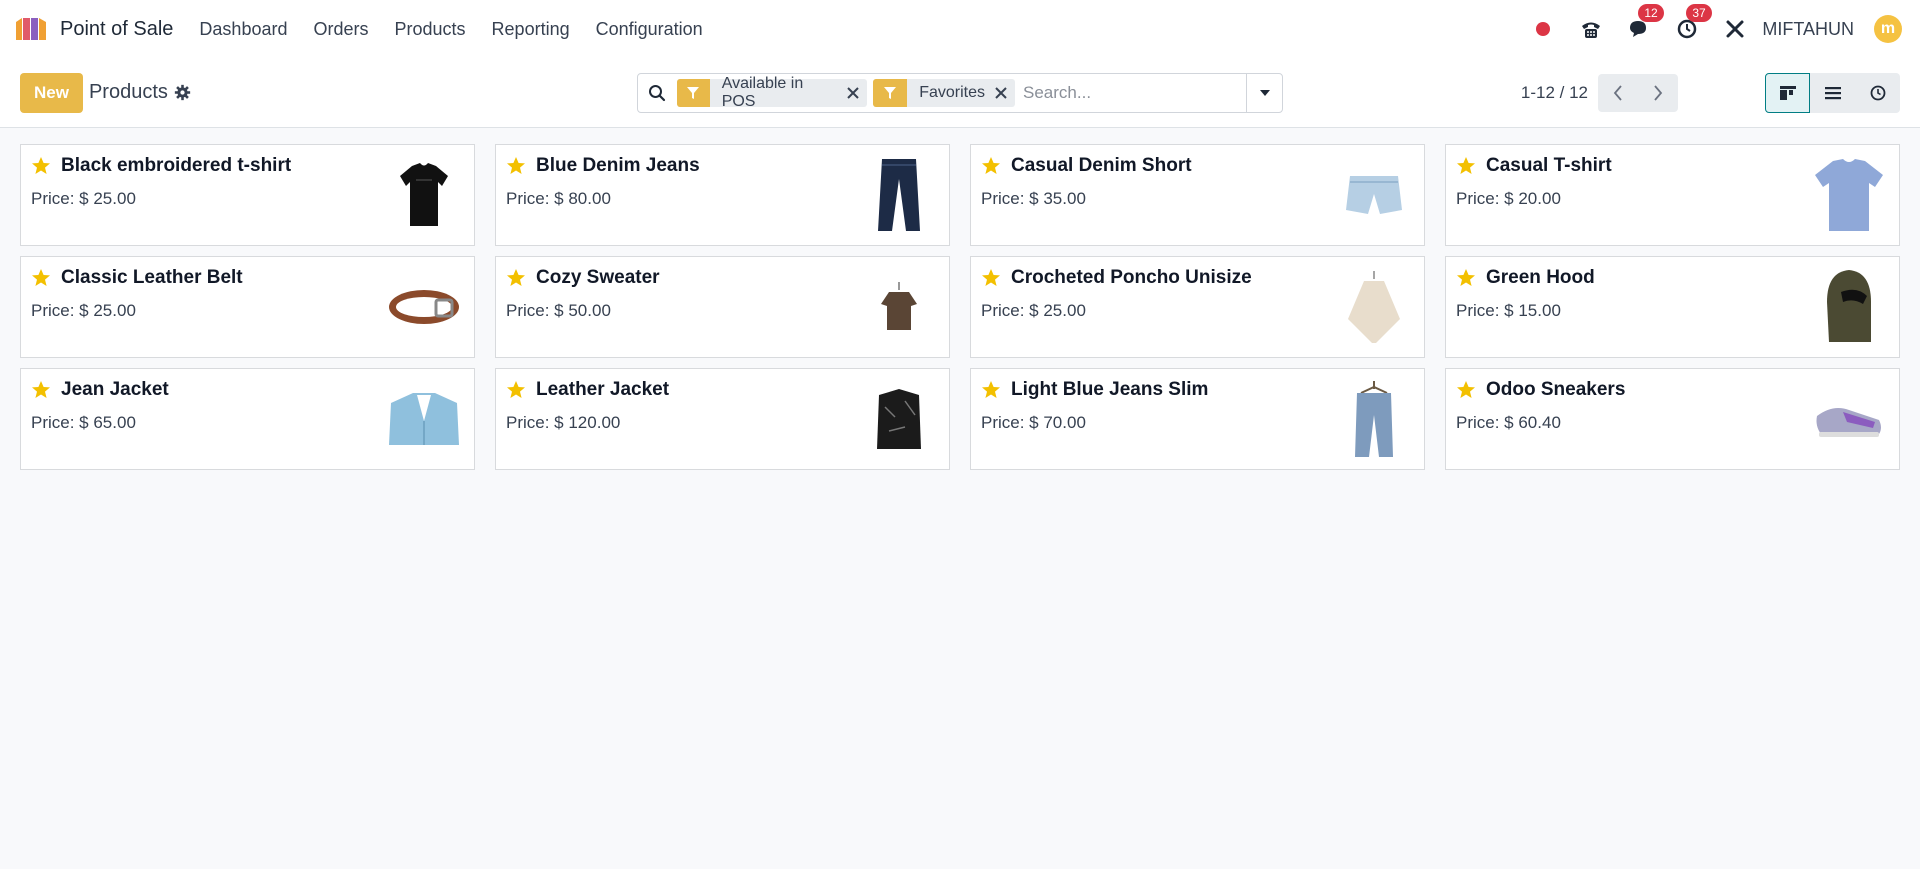 Image resolution: width=1920 pixels, height=869 pixels. I want to click on product-card: Green Hood Price: $ 15.00, so click(1672, 307).